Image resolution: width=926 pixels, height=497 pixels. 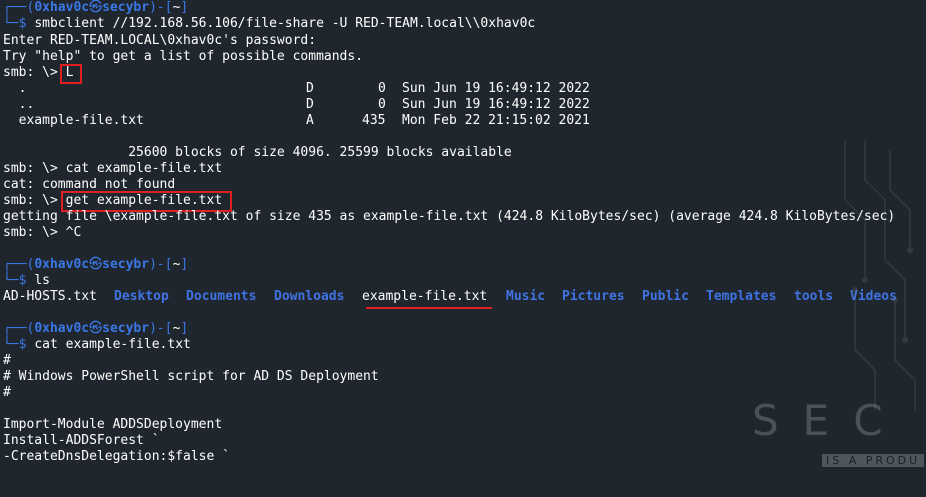 I want to click on file-content-line: -CreateDnsDelegation:$false `, so click(x=116, y=456).